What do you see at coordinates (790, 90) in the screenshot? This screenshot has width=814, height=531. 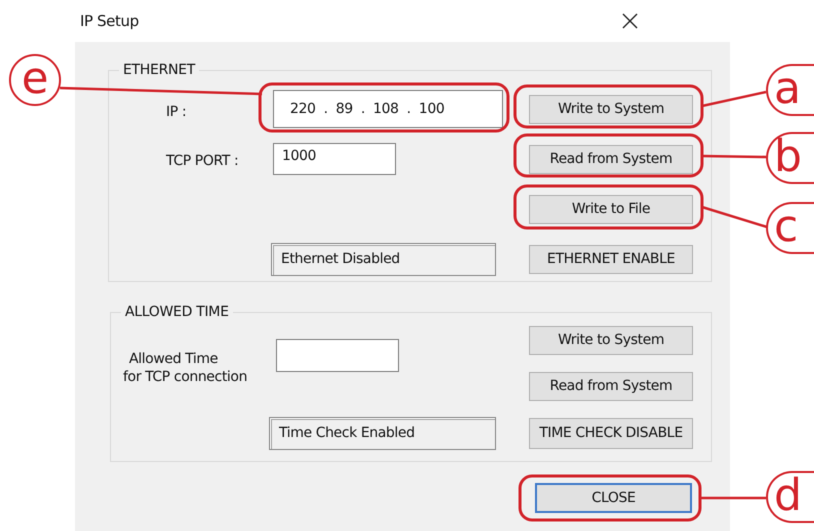 I see `callout-badge: a` at bounding box center [790, 90].